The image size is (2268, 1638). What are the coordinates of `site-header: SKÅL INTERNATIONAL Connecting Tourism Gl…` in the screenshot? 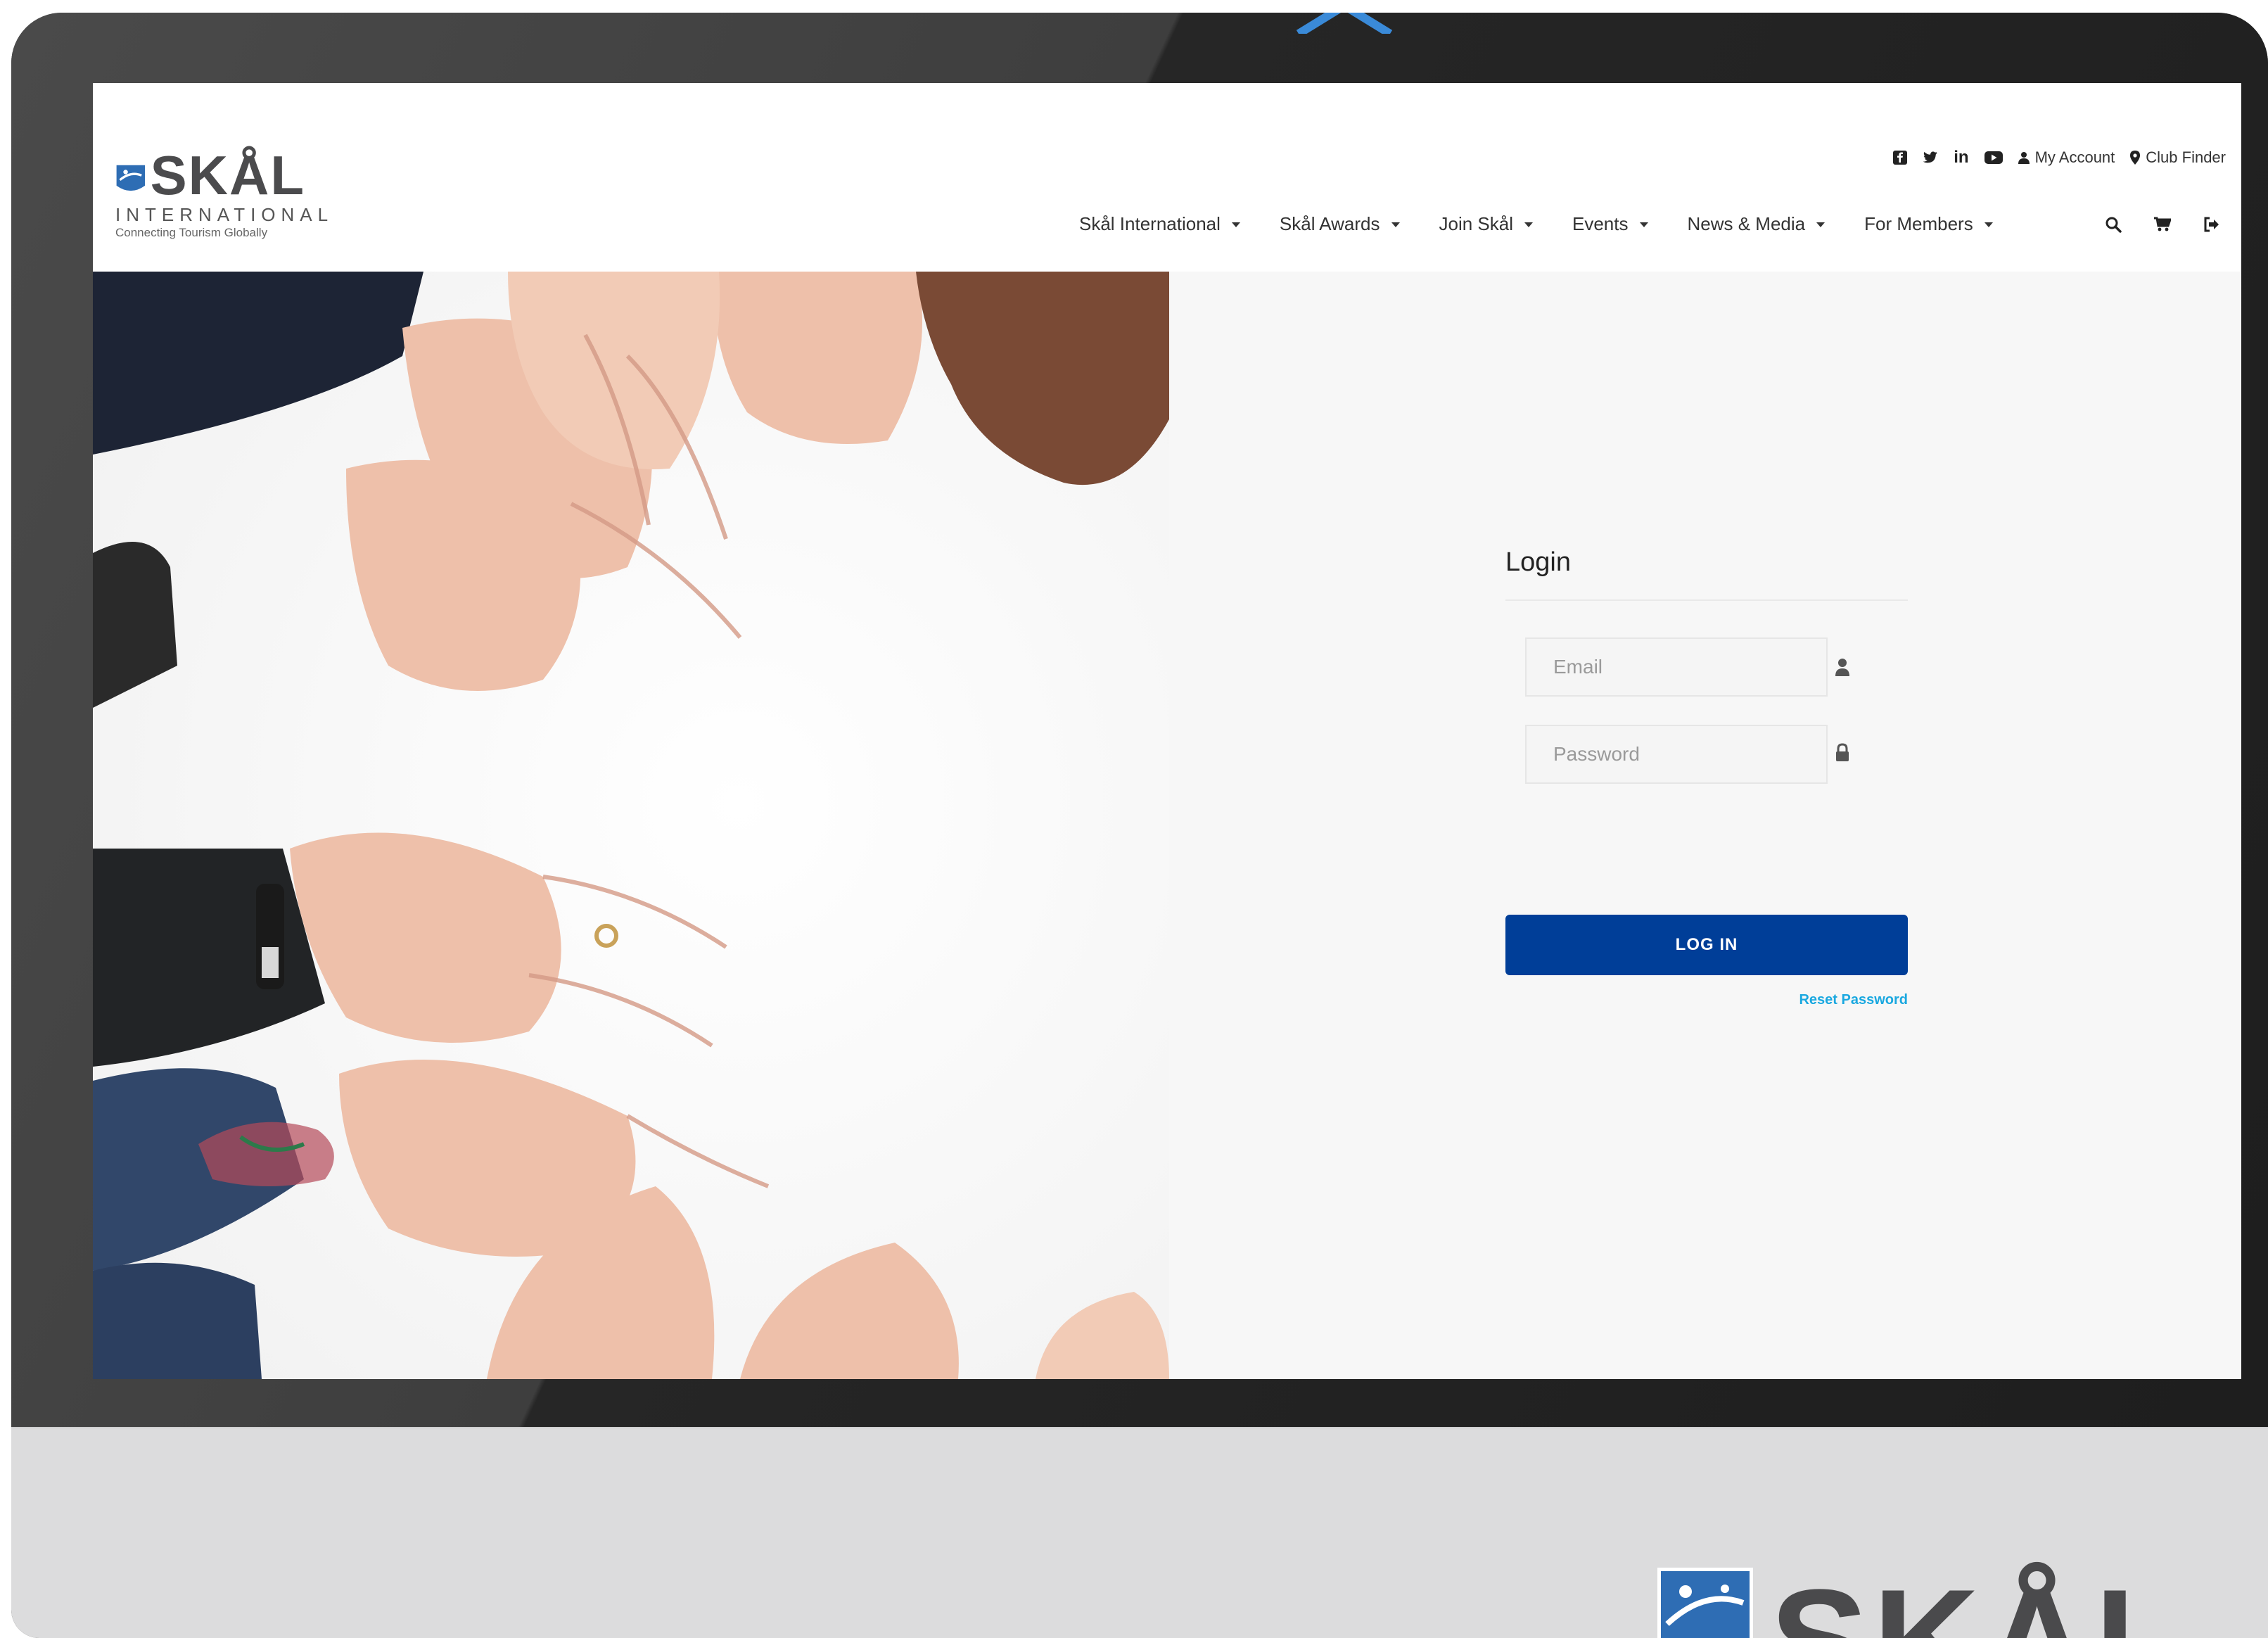 It's located at (1167, 178).